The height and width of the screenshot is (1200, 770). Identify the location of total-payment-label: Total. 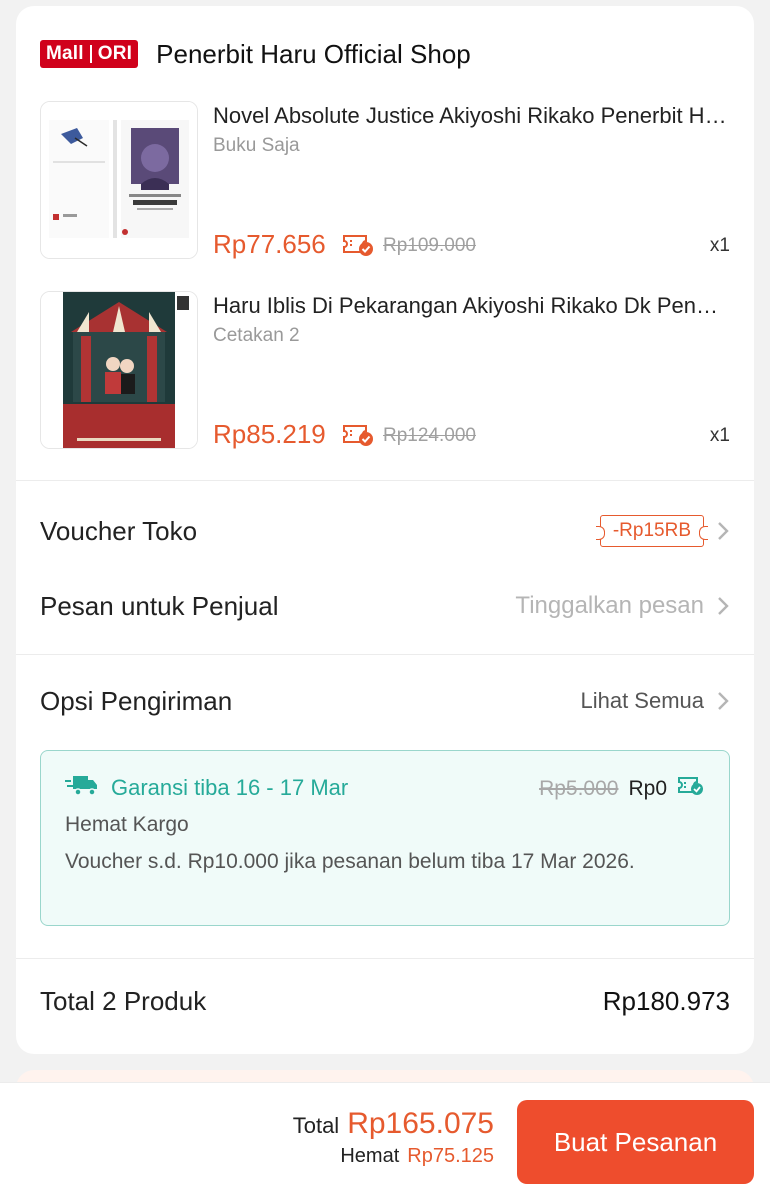
(316, 1125).